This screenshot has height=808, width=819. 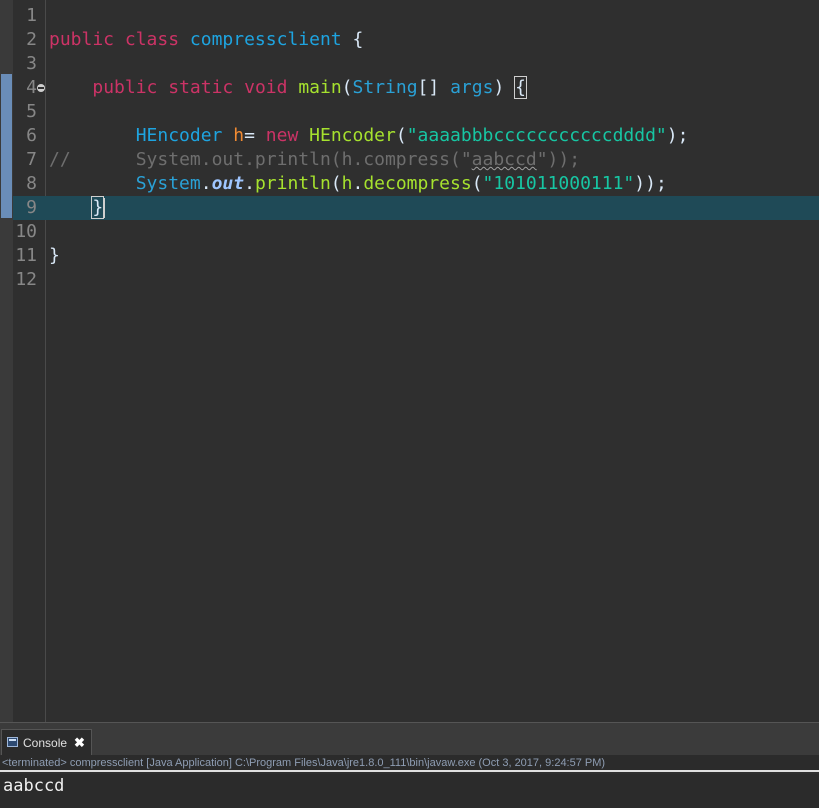 I want to click on code-line-9: 9 }, so click(x=416, y=208).